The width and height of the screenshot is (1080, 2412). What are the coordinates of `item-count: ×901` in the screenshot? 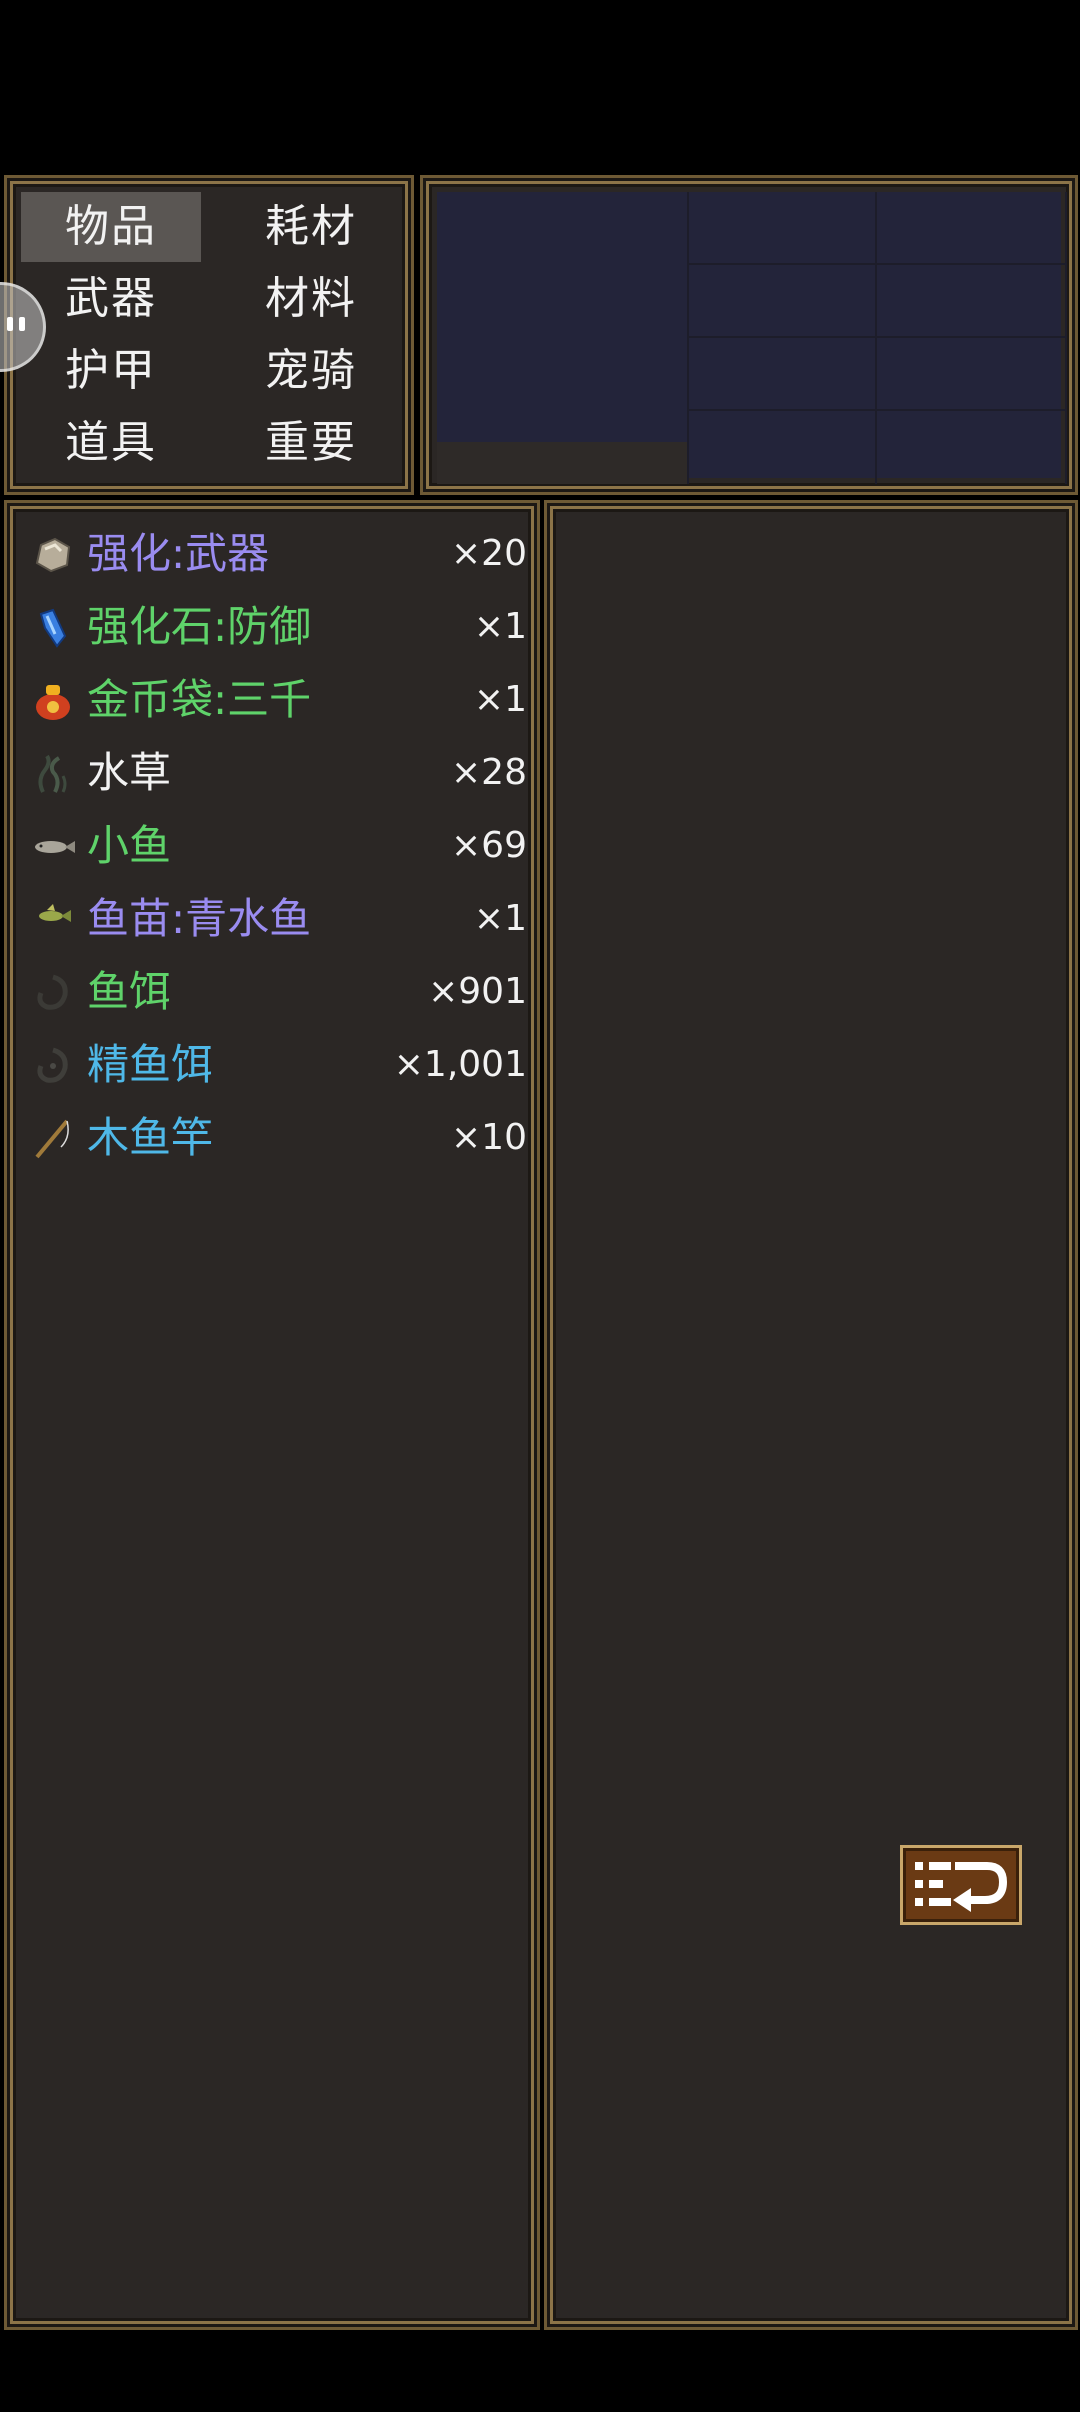 It's located at (477, 991).